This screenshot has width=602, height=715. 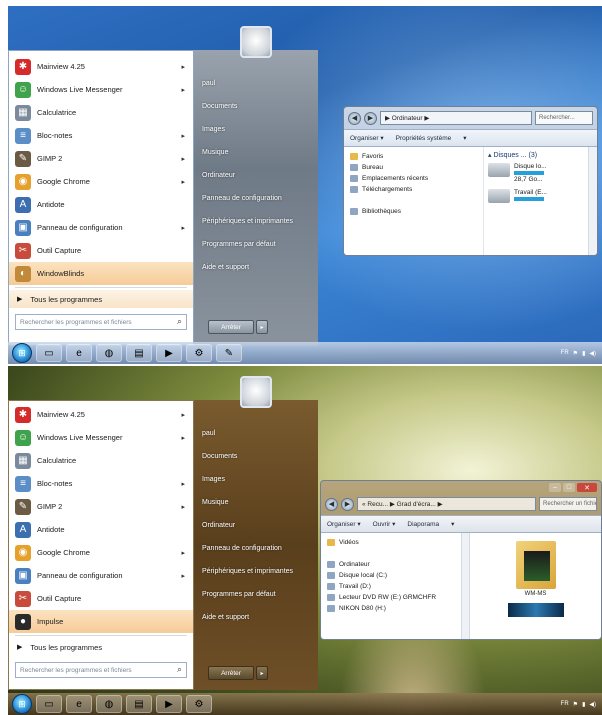 I want to click on command-button: Propriétés système, so click(x=424, y=138).